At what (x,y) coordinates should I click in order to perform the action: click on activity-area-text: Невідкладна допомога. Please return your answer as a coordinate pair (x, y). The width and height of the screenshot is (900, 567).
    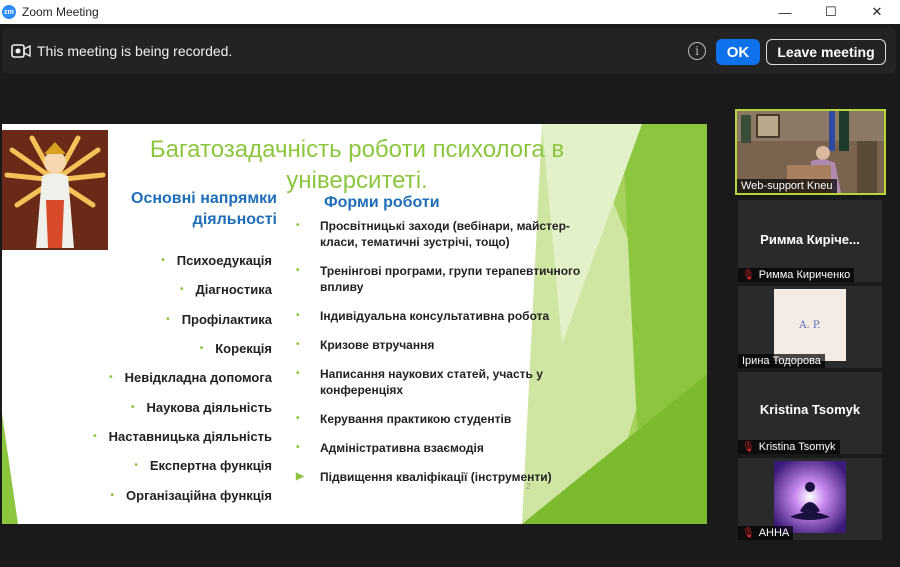
    Looking at the image, I should click on (198, 378).